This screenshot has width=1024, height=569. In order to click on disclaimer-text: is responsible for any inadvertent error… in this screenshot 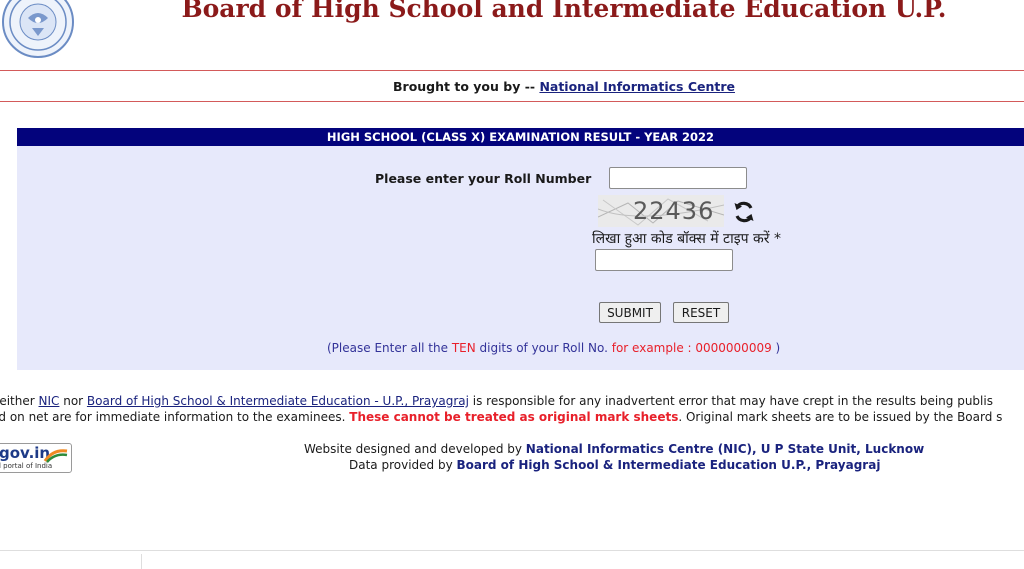, I will do `click(730, 401)`.